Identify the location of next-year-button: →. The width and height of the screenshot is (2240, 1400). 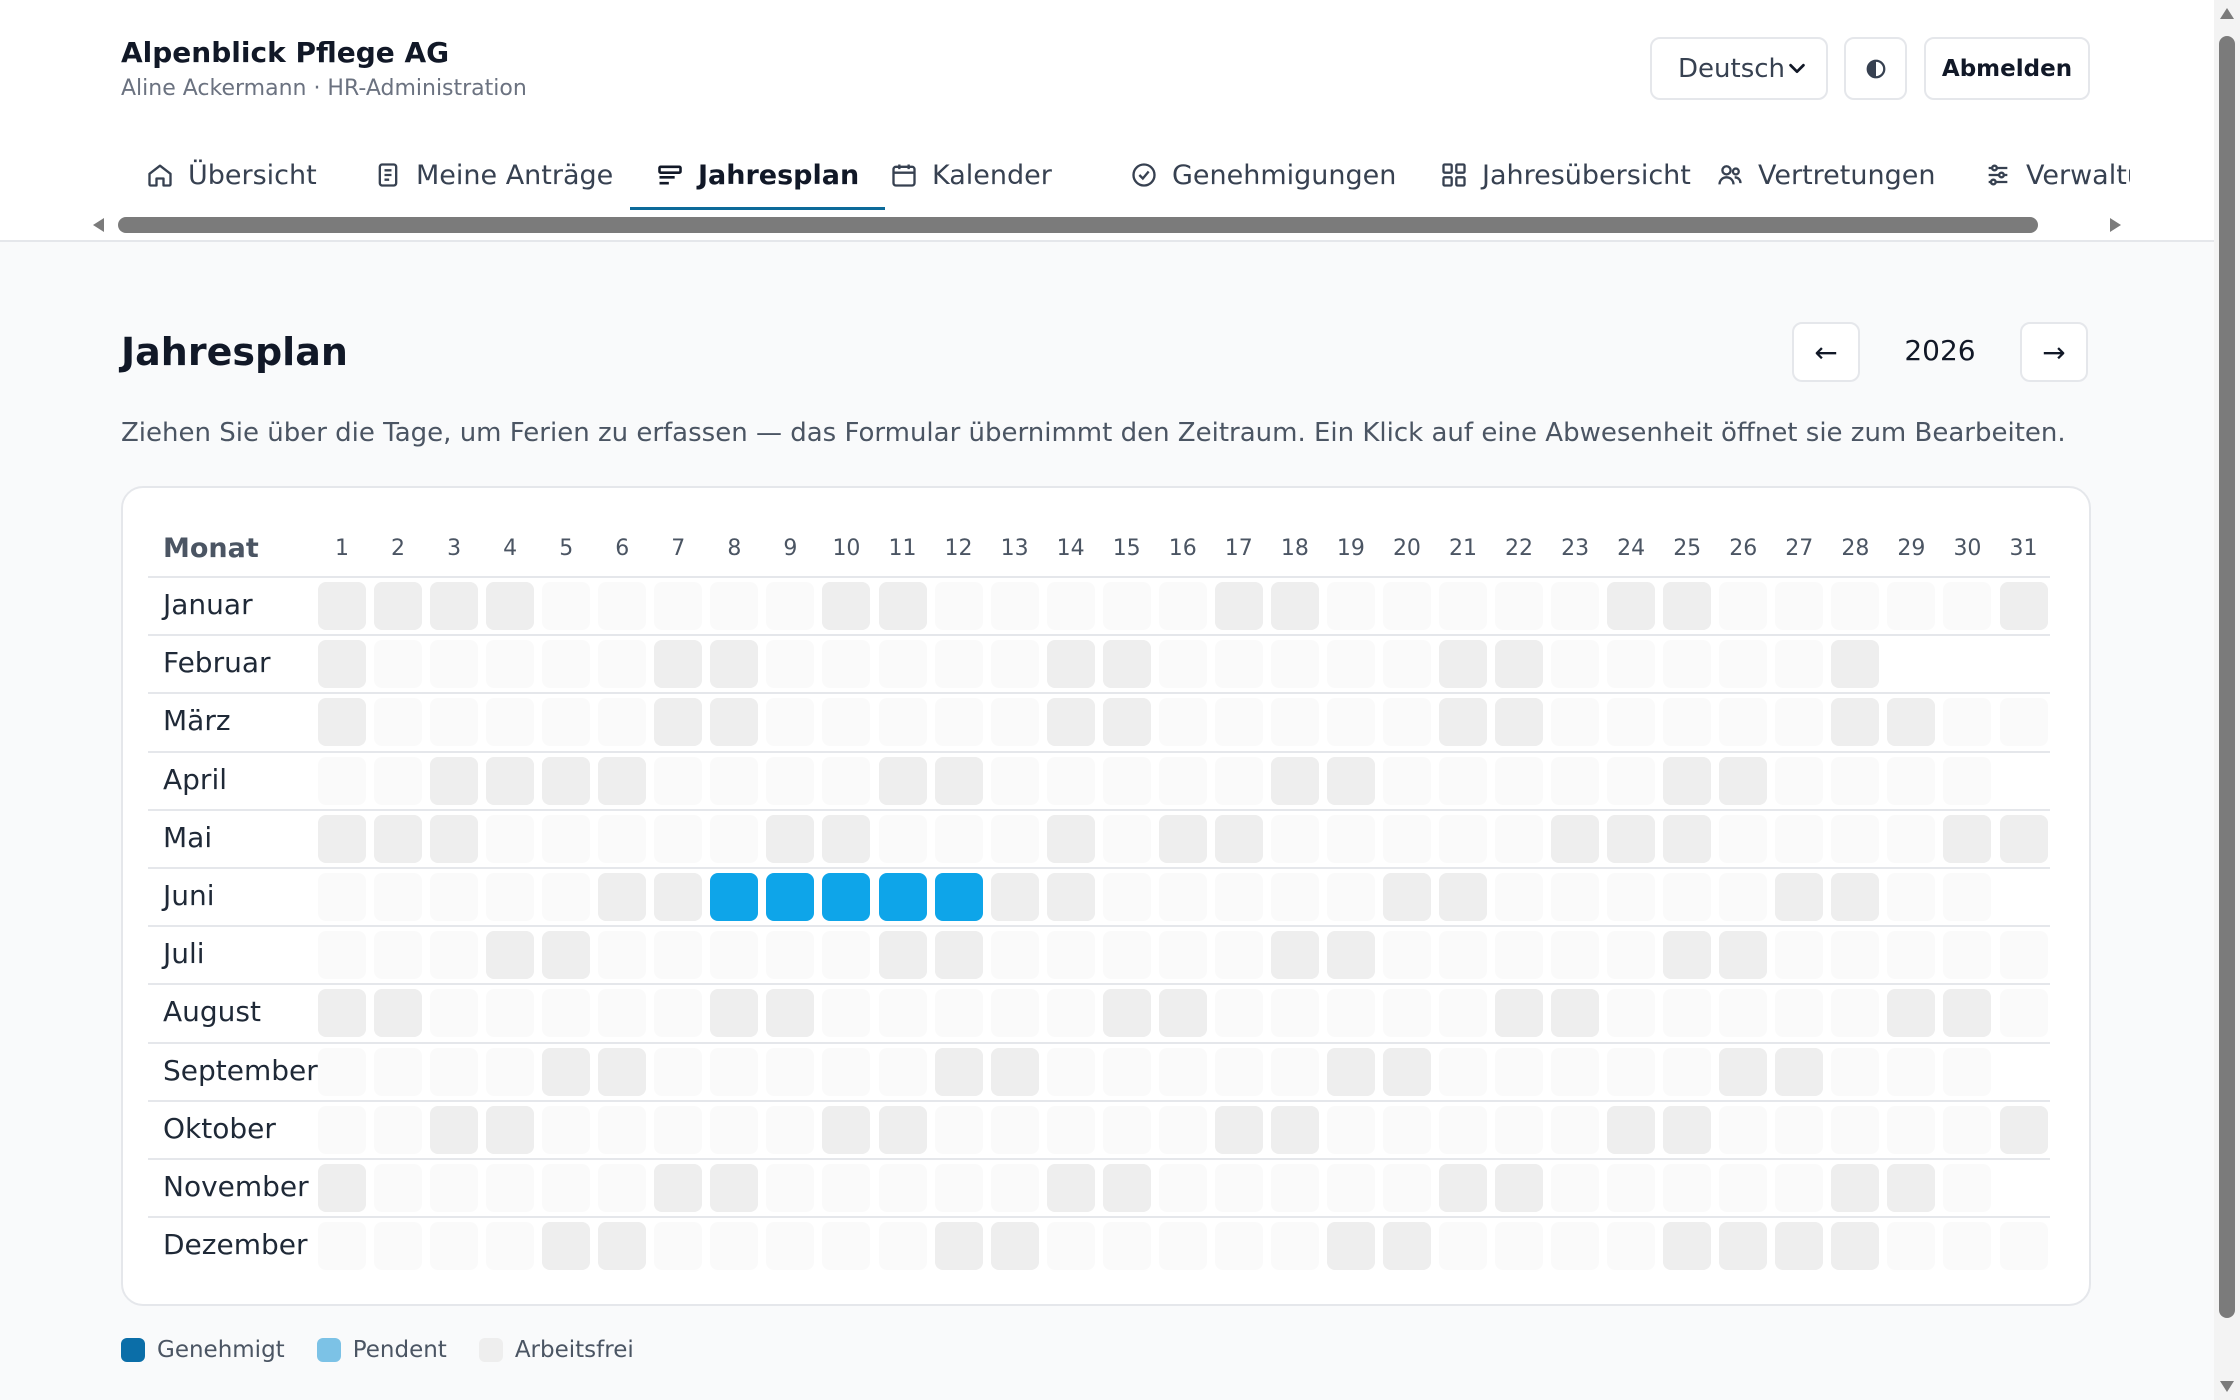
(2054, 352).